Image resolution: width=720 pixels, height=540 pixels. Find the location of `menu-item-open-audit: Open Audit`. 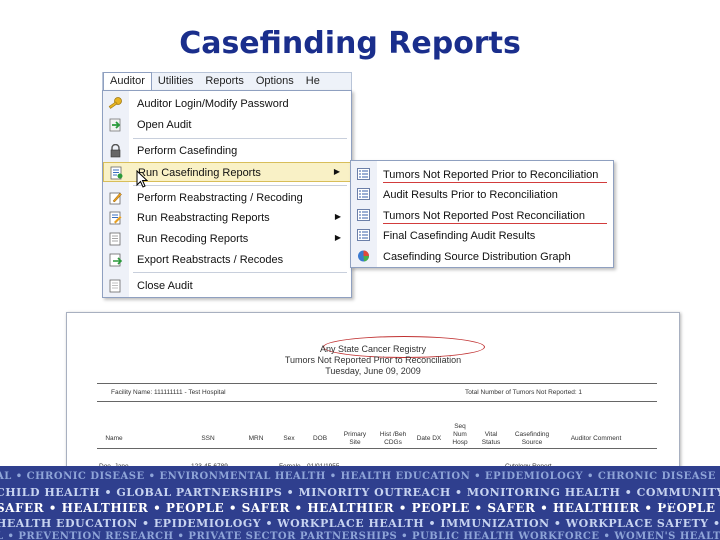

menu-item-open-audit: Open Audit is located at coordinates (227, 125).